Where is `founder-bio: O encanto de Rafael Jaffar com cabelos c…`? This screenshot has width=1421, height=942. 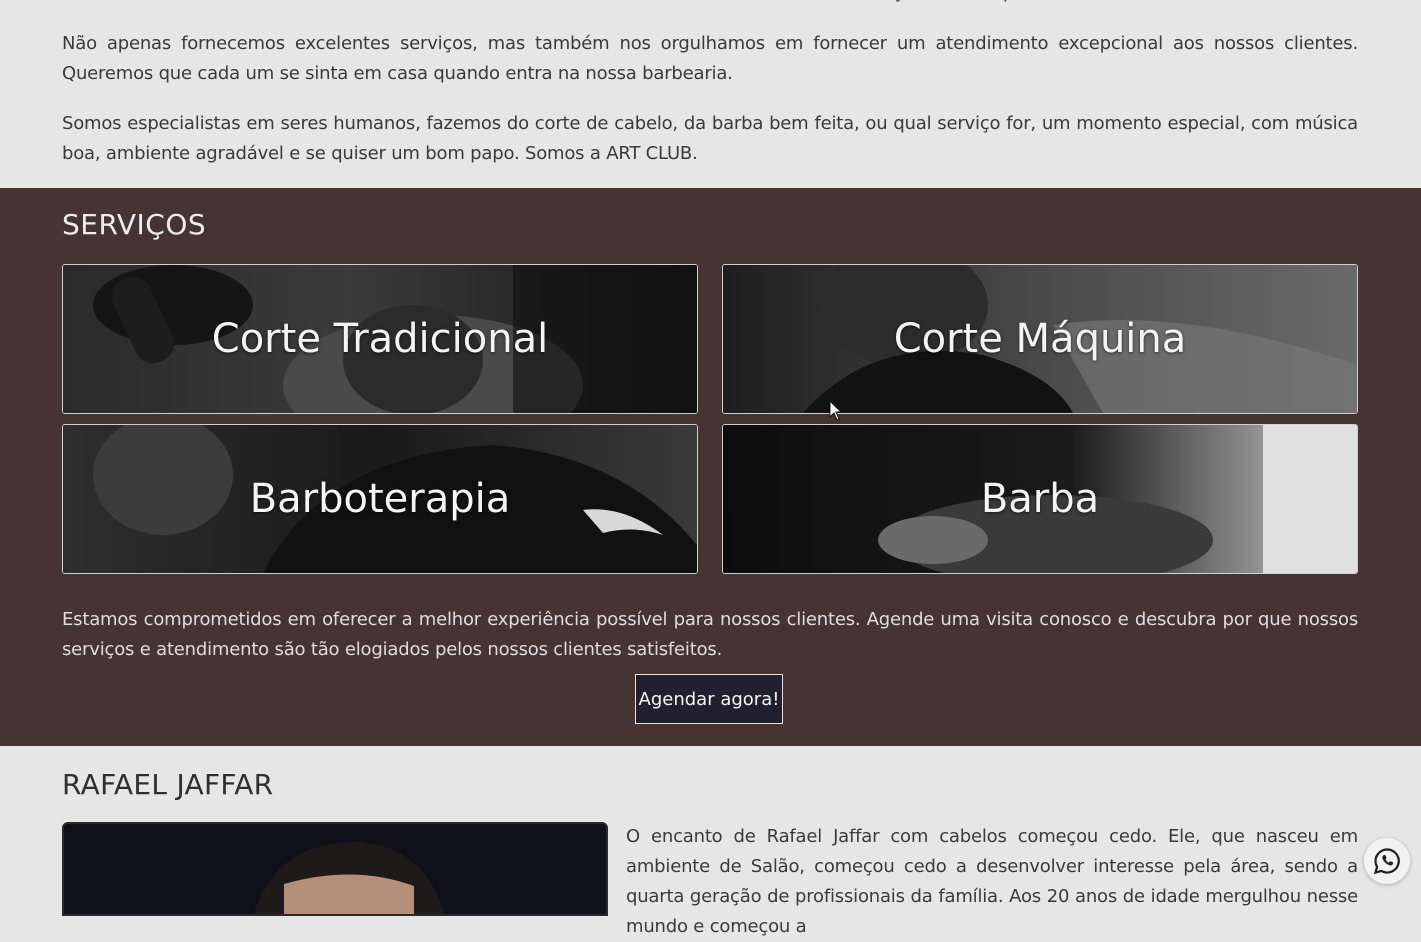 founder-bio: O encanto de Rafael Jaffar com cabelos c… is located at coordinates (992, 881).